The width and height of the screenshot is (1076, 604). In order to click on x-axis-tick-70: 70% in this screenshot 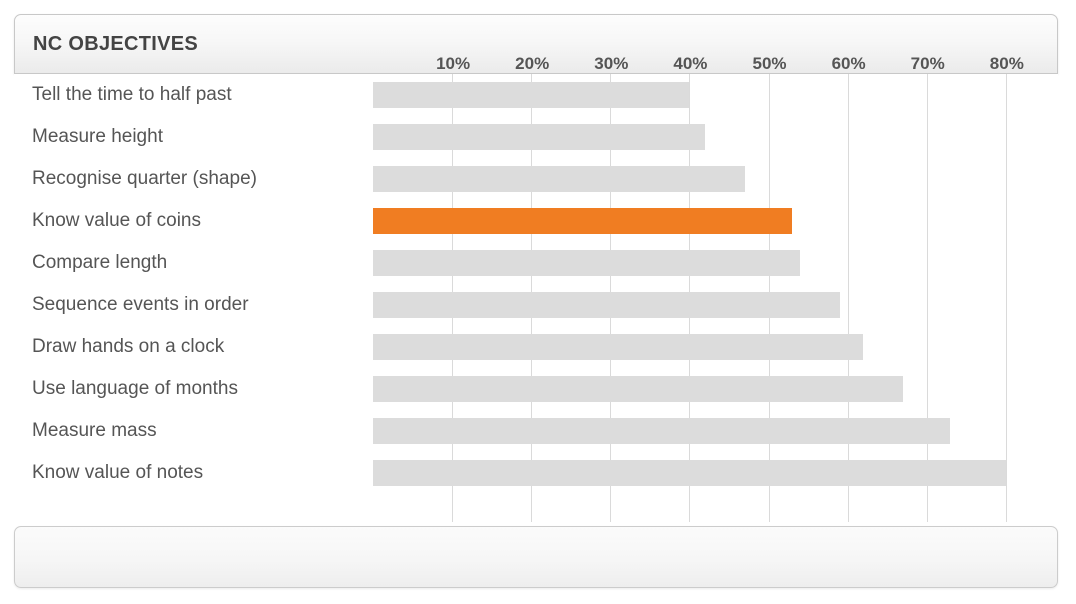, I will do `click(927, 63)`.